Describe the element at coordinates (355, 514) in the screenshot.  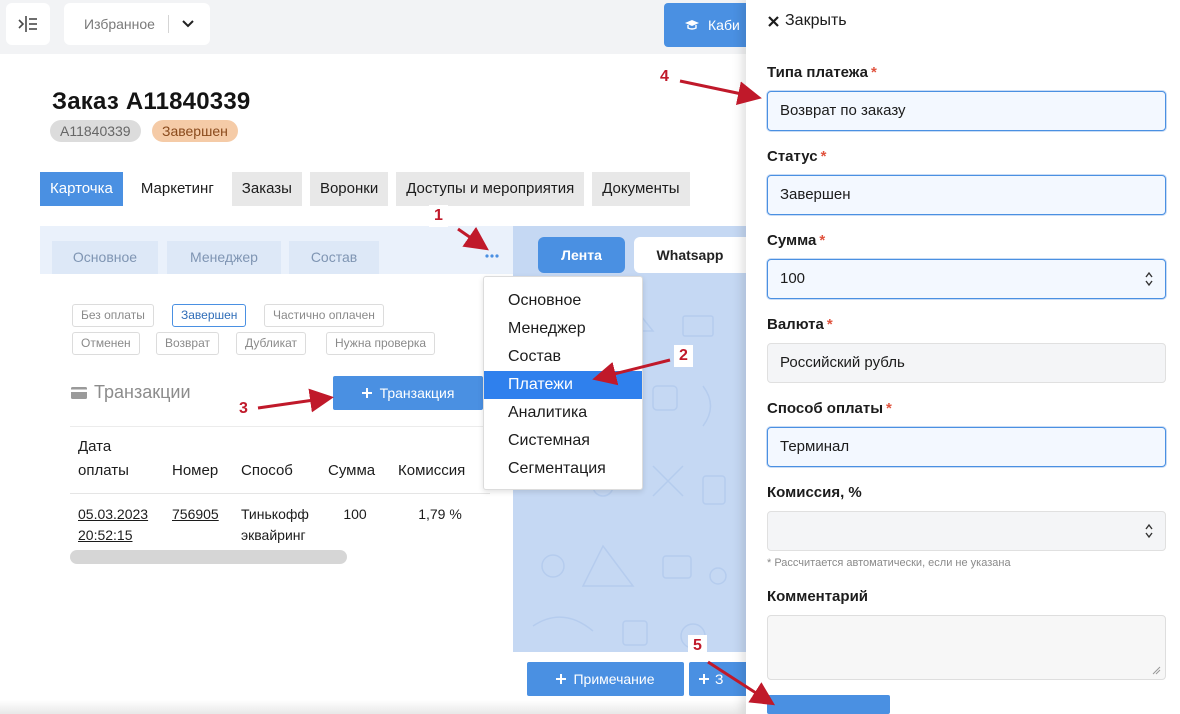
I see `transaction-amount: 100` at that location.